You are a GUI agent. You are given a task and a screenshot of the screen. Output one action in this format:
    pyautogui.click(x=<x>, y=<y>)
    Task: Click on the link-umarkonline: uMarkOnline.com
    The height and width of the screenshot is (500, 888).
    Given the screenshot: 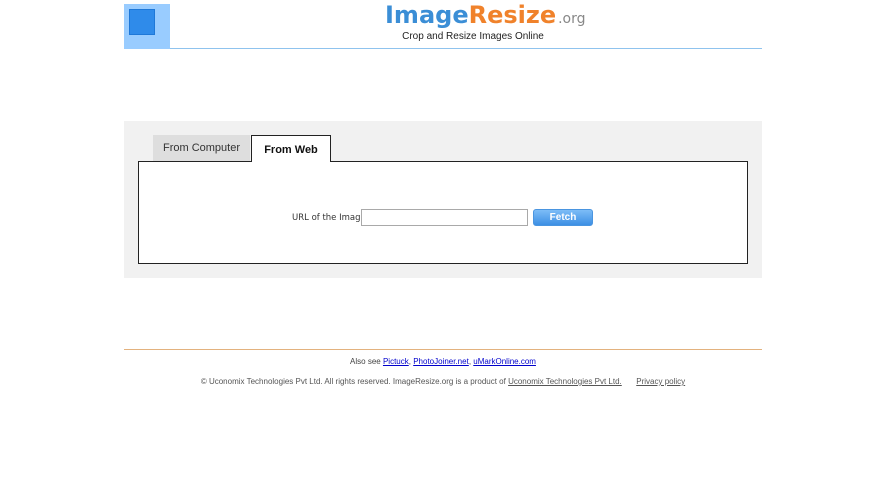 What is the action you would take?
    pyautogui.click(x=504, y=361)
    